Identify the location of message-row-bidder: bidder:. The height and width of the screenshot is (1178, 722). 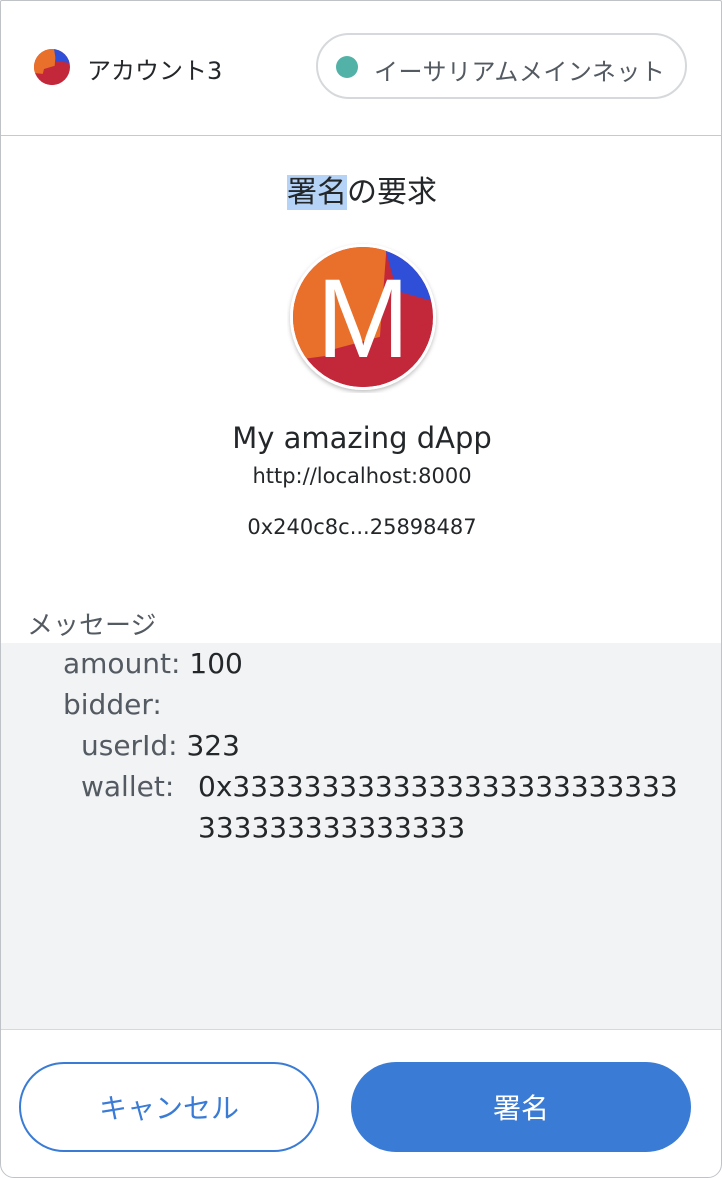
(112, 704).